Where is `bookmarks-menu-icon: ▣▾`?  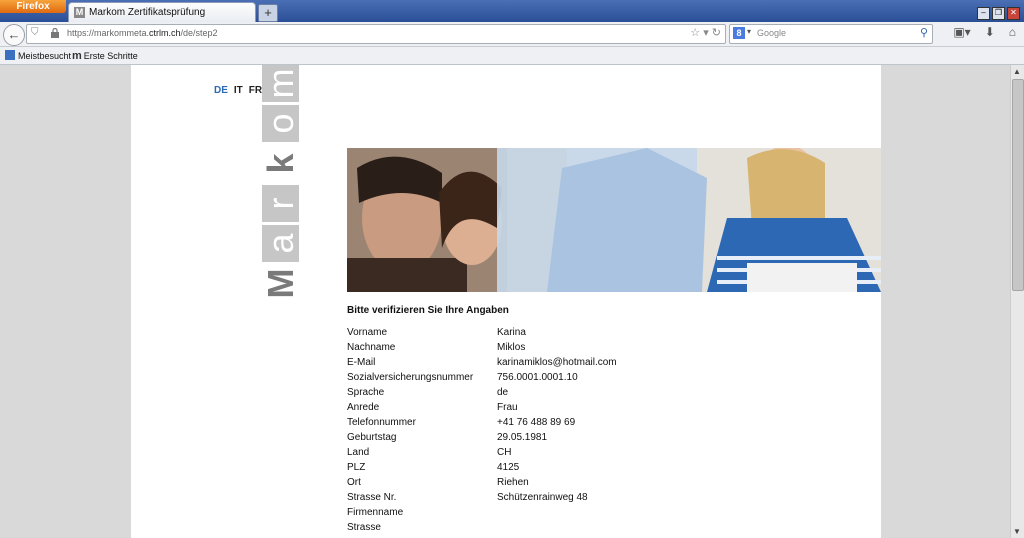
bookmarks-menu-icon: ▣▾ is located at coordinates (961, 32).